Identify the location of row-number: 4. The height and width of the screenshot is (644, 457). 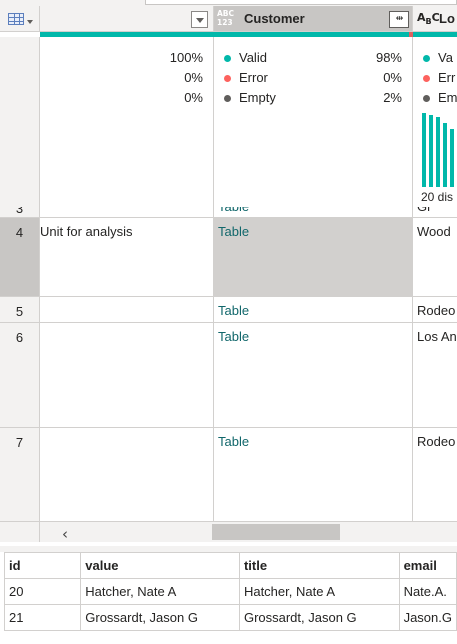
(20, 257).